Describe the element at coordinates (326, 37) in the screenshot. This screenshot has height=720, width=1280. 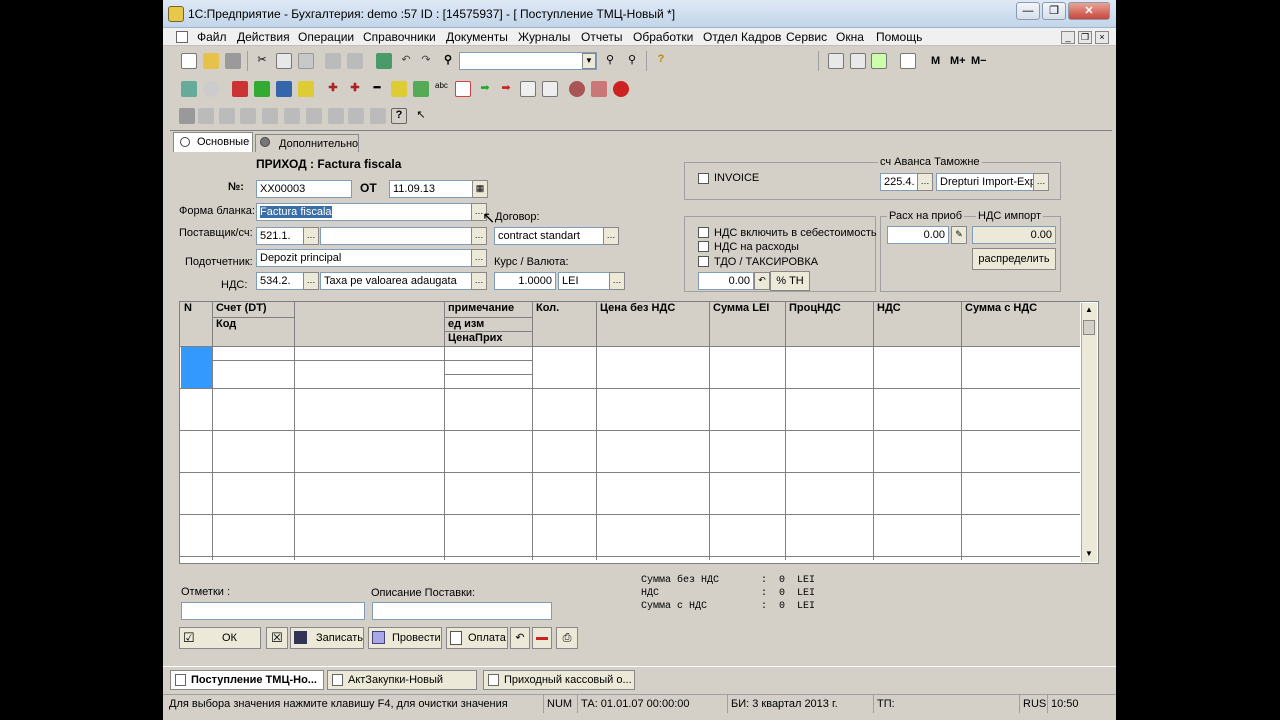
I see `menu-operations: Операции` at that location.